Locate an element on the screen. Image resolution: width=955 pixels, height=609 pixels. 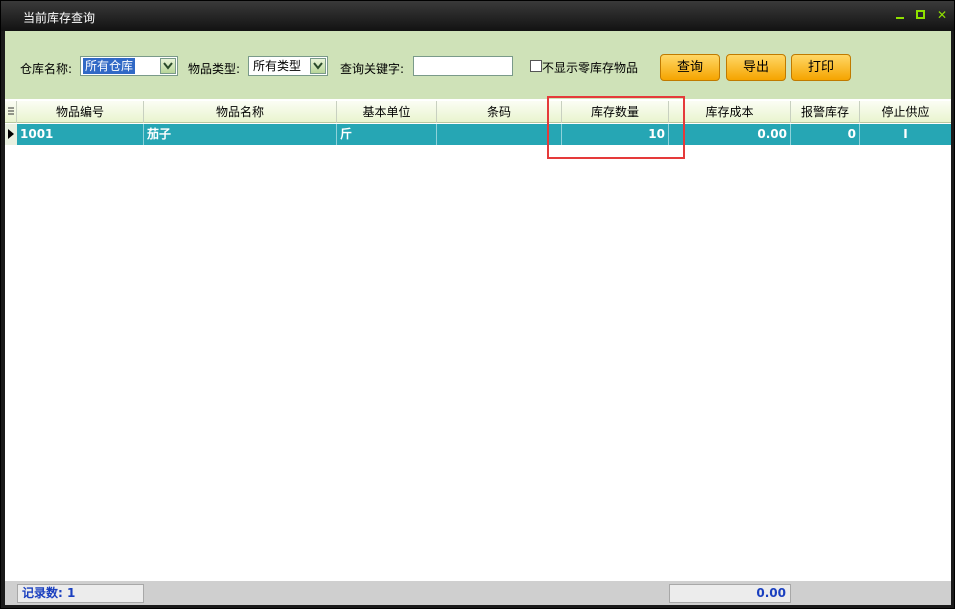
keyword-input is located at coordinates (463, 66).